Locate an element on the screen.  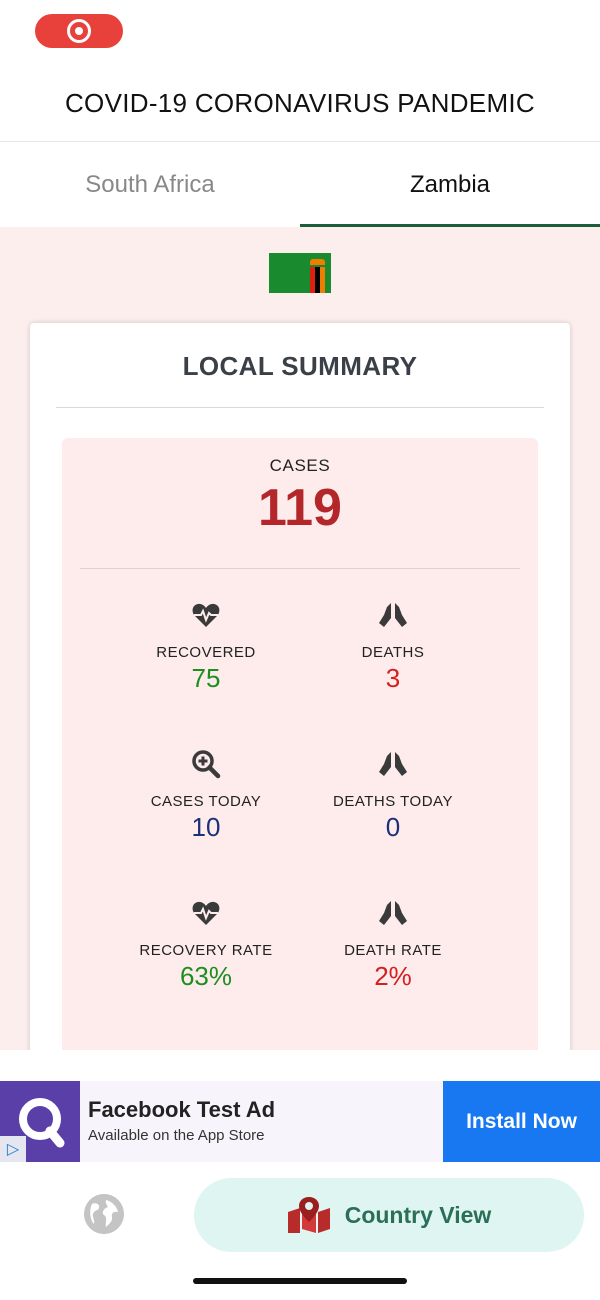
stat-deaths-today: DEATHS TODAY 0 is located at coordinates (393, 796).